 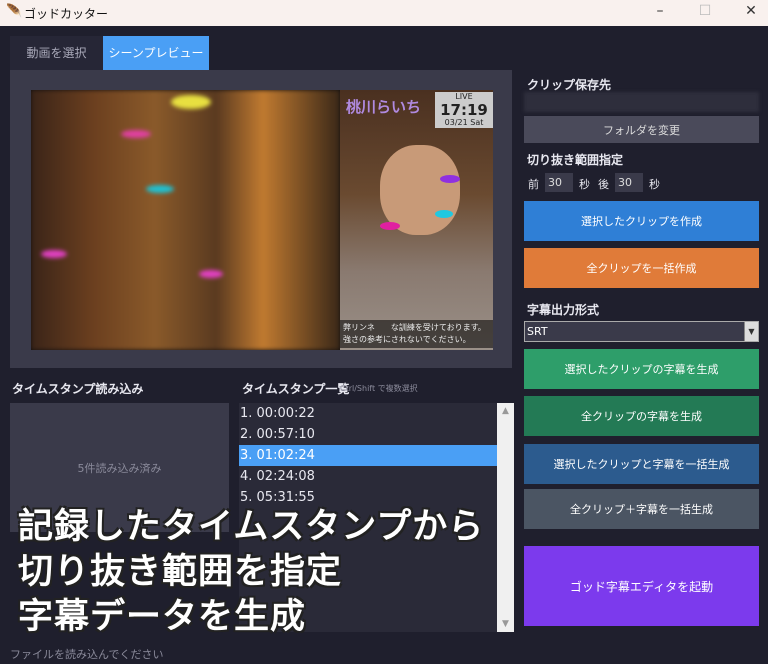 What do you see at coordinates (751, 331) in the screenshot?
I see `chevron-down-icon: ▼` at bounding box center [751, 331].